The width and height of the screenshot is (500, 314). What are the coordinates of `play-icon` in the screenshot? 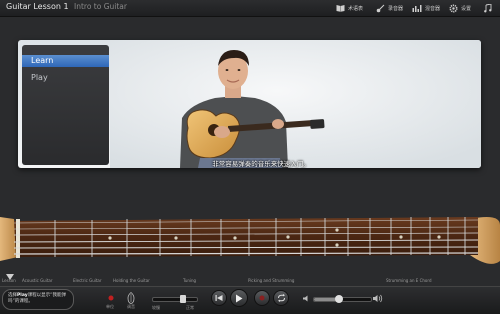 It's located at (239, 298).